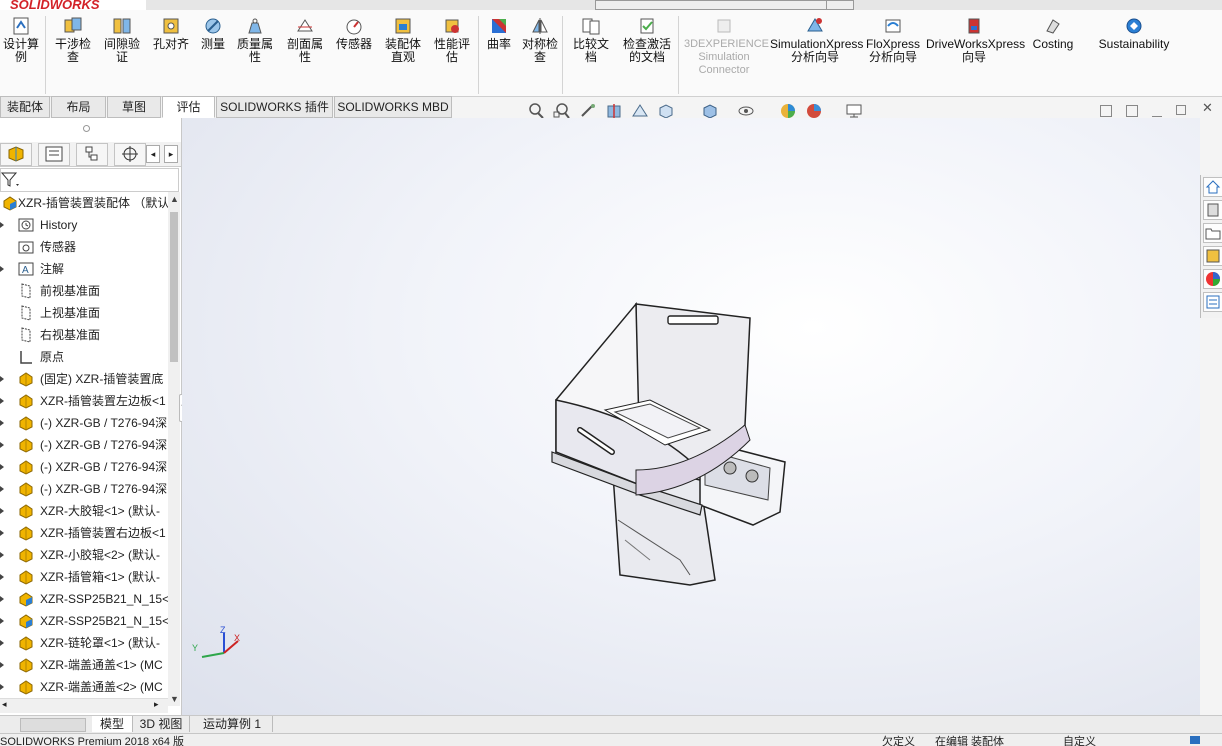  I want to click on bottom-tab-1: 3D 视图, so click(161, 724).